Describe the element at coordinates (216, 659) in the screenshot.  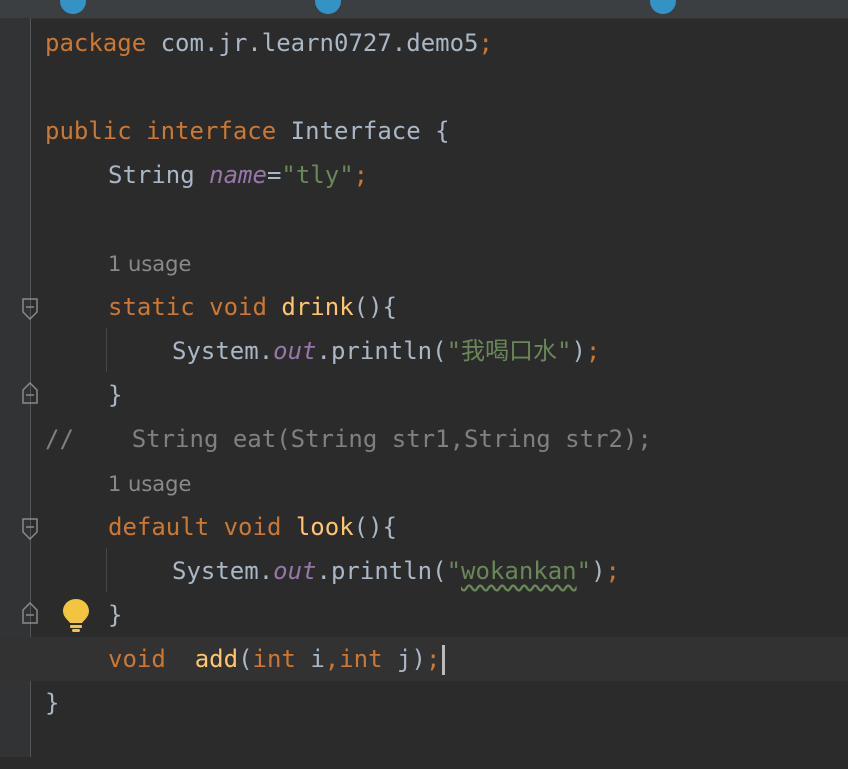
I see `method-name: add` at that location.